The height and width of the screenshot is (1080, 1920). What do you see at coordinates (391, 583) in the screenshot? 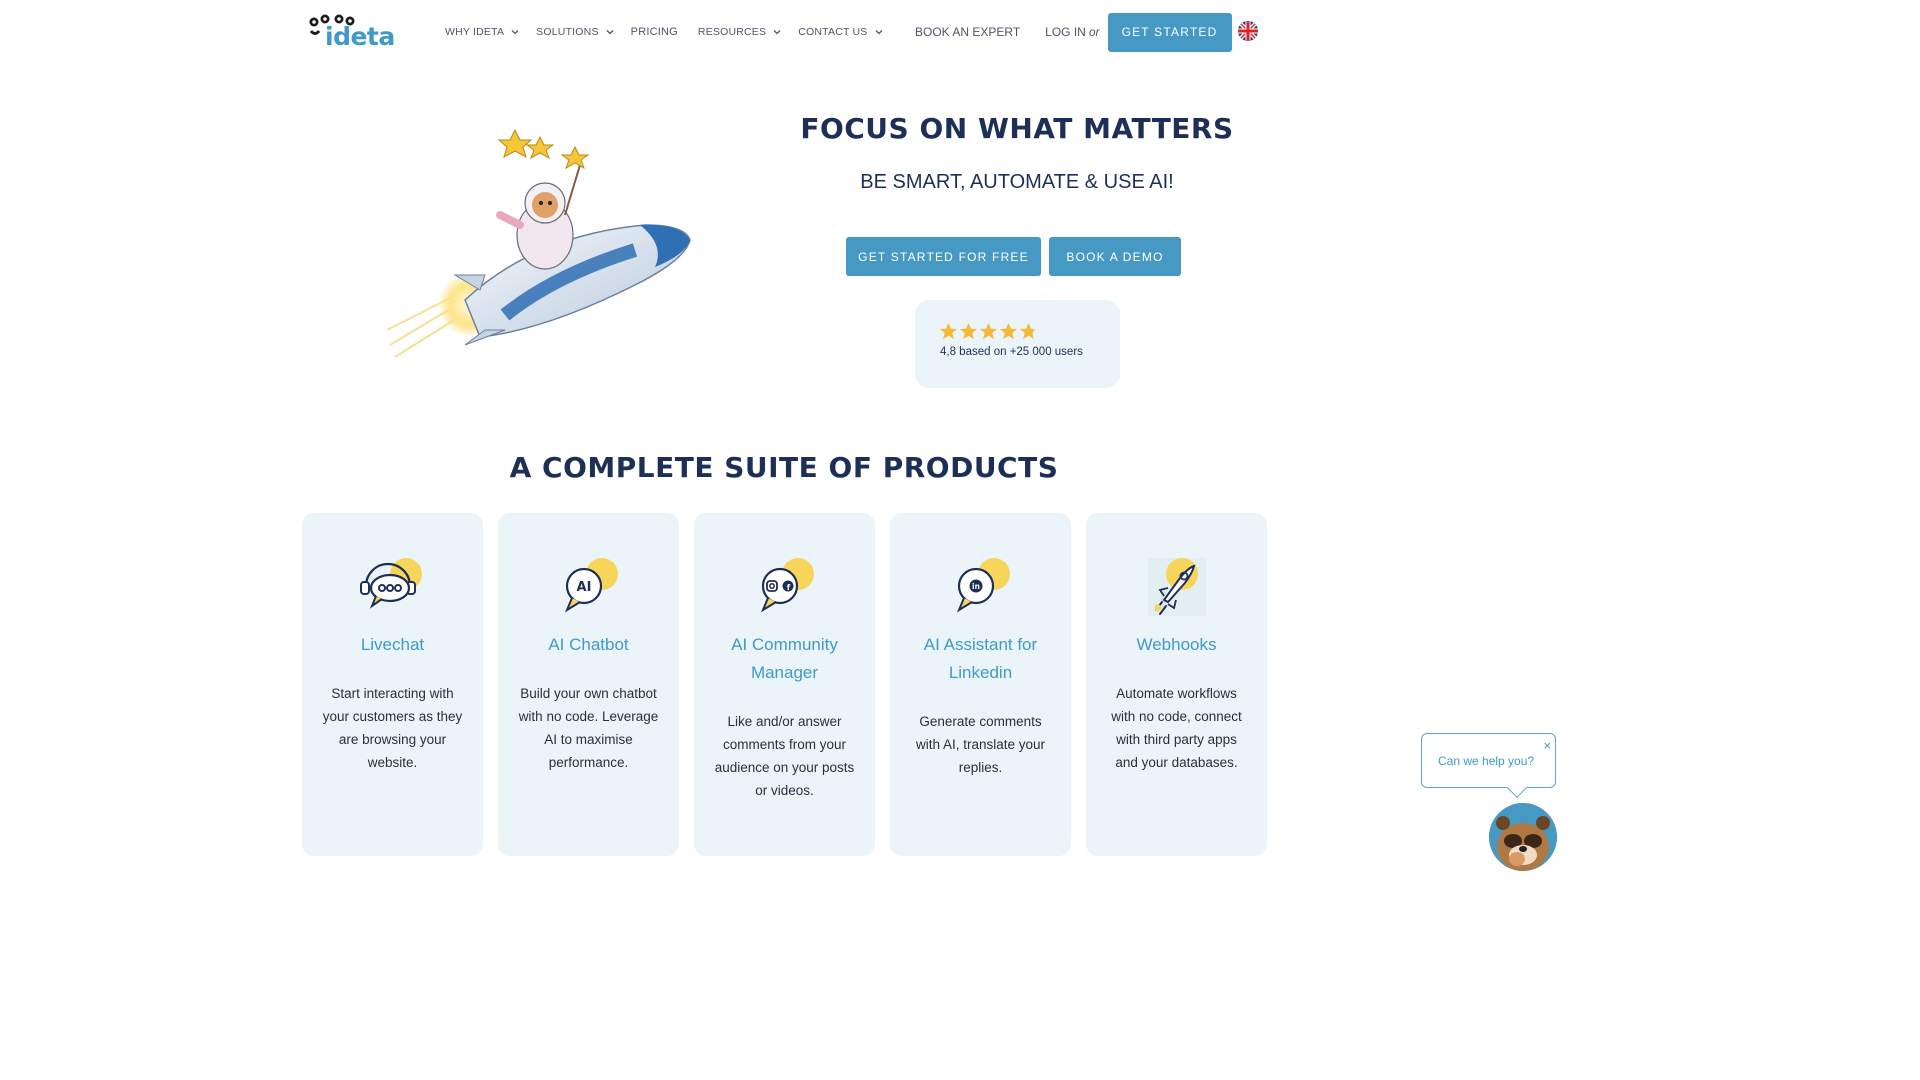
I see `livechat-icon` at bounding box center [391, 583].